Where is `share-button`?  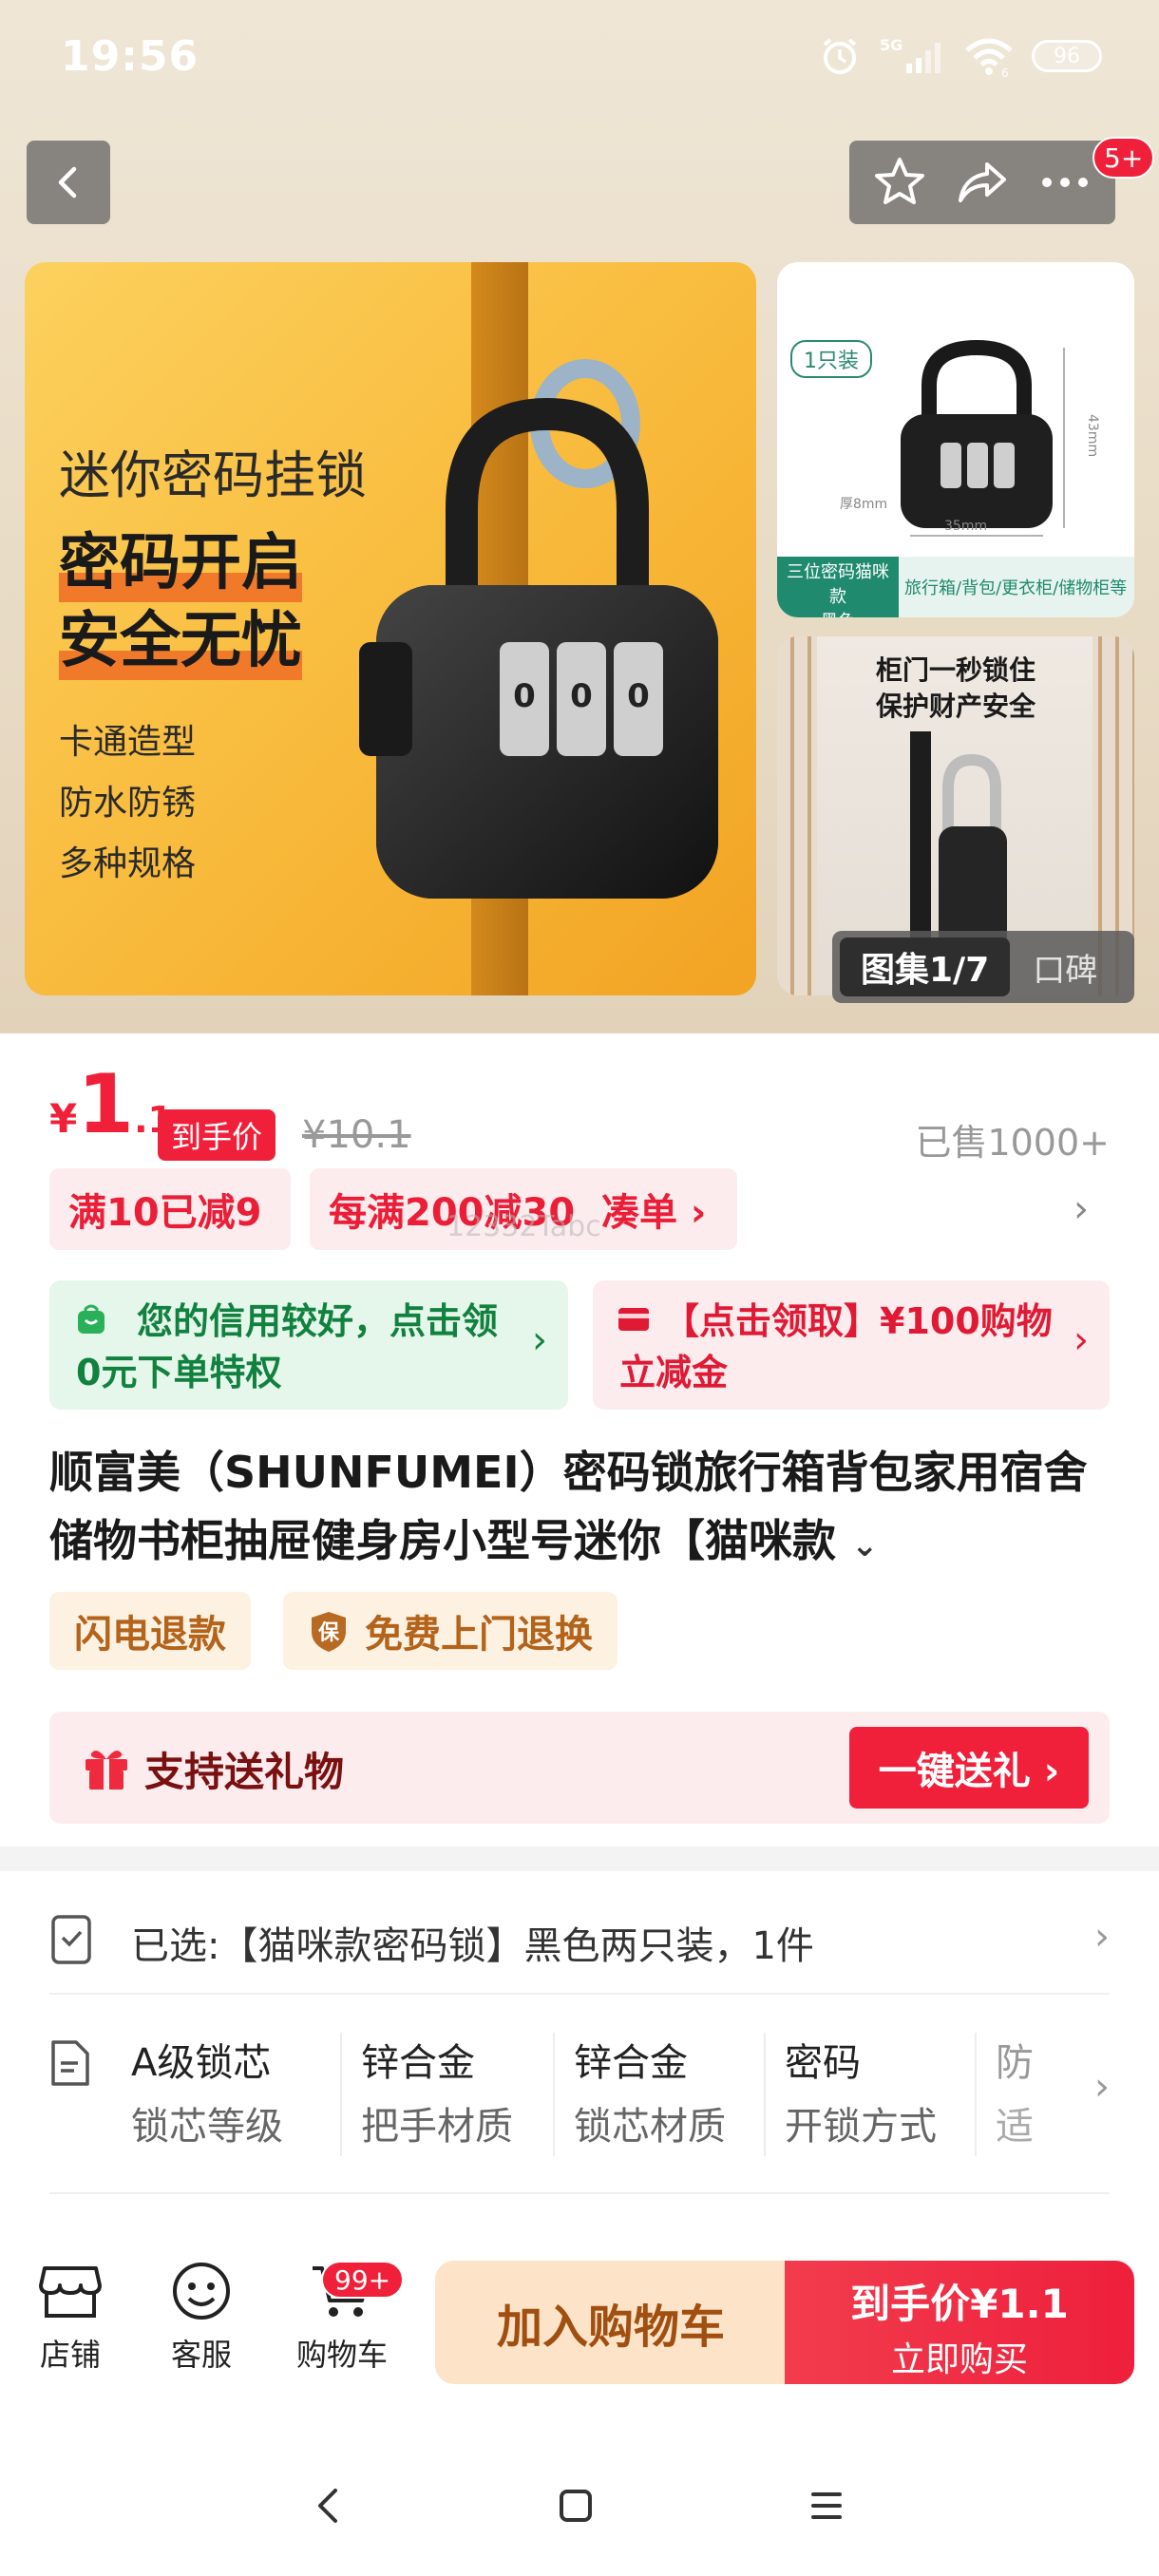 share-button is located at coordinates (982, 182).